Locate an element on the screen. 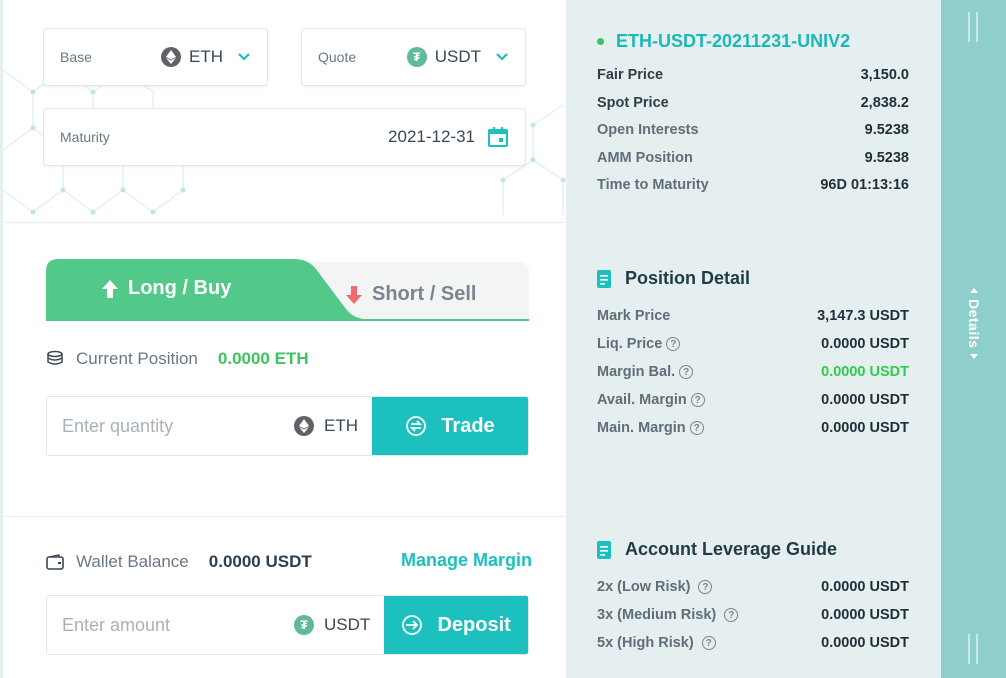 The height and width of the screenshot is (678, 1006). deposit-button: Deposit is located at coordinates (456, 625).